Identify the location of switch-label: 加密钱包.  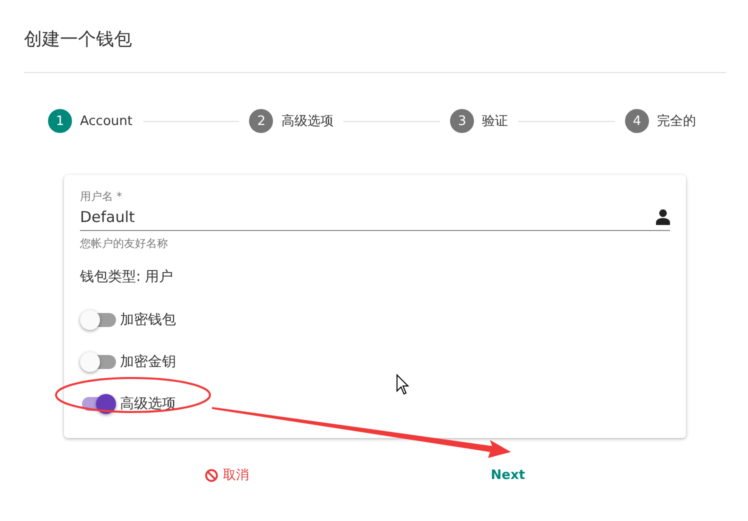
(148, 320).